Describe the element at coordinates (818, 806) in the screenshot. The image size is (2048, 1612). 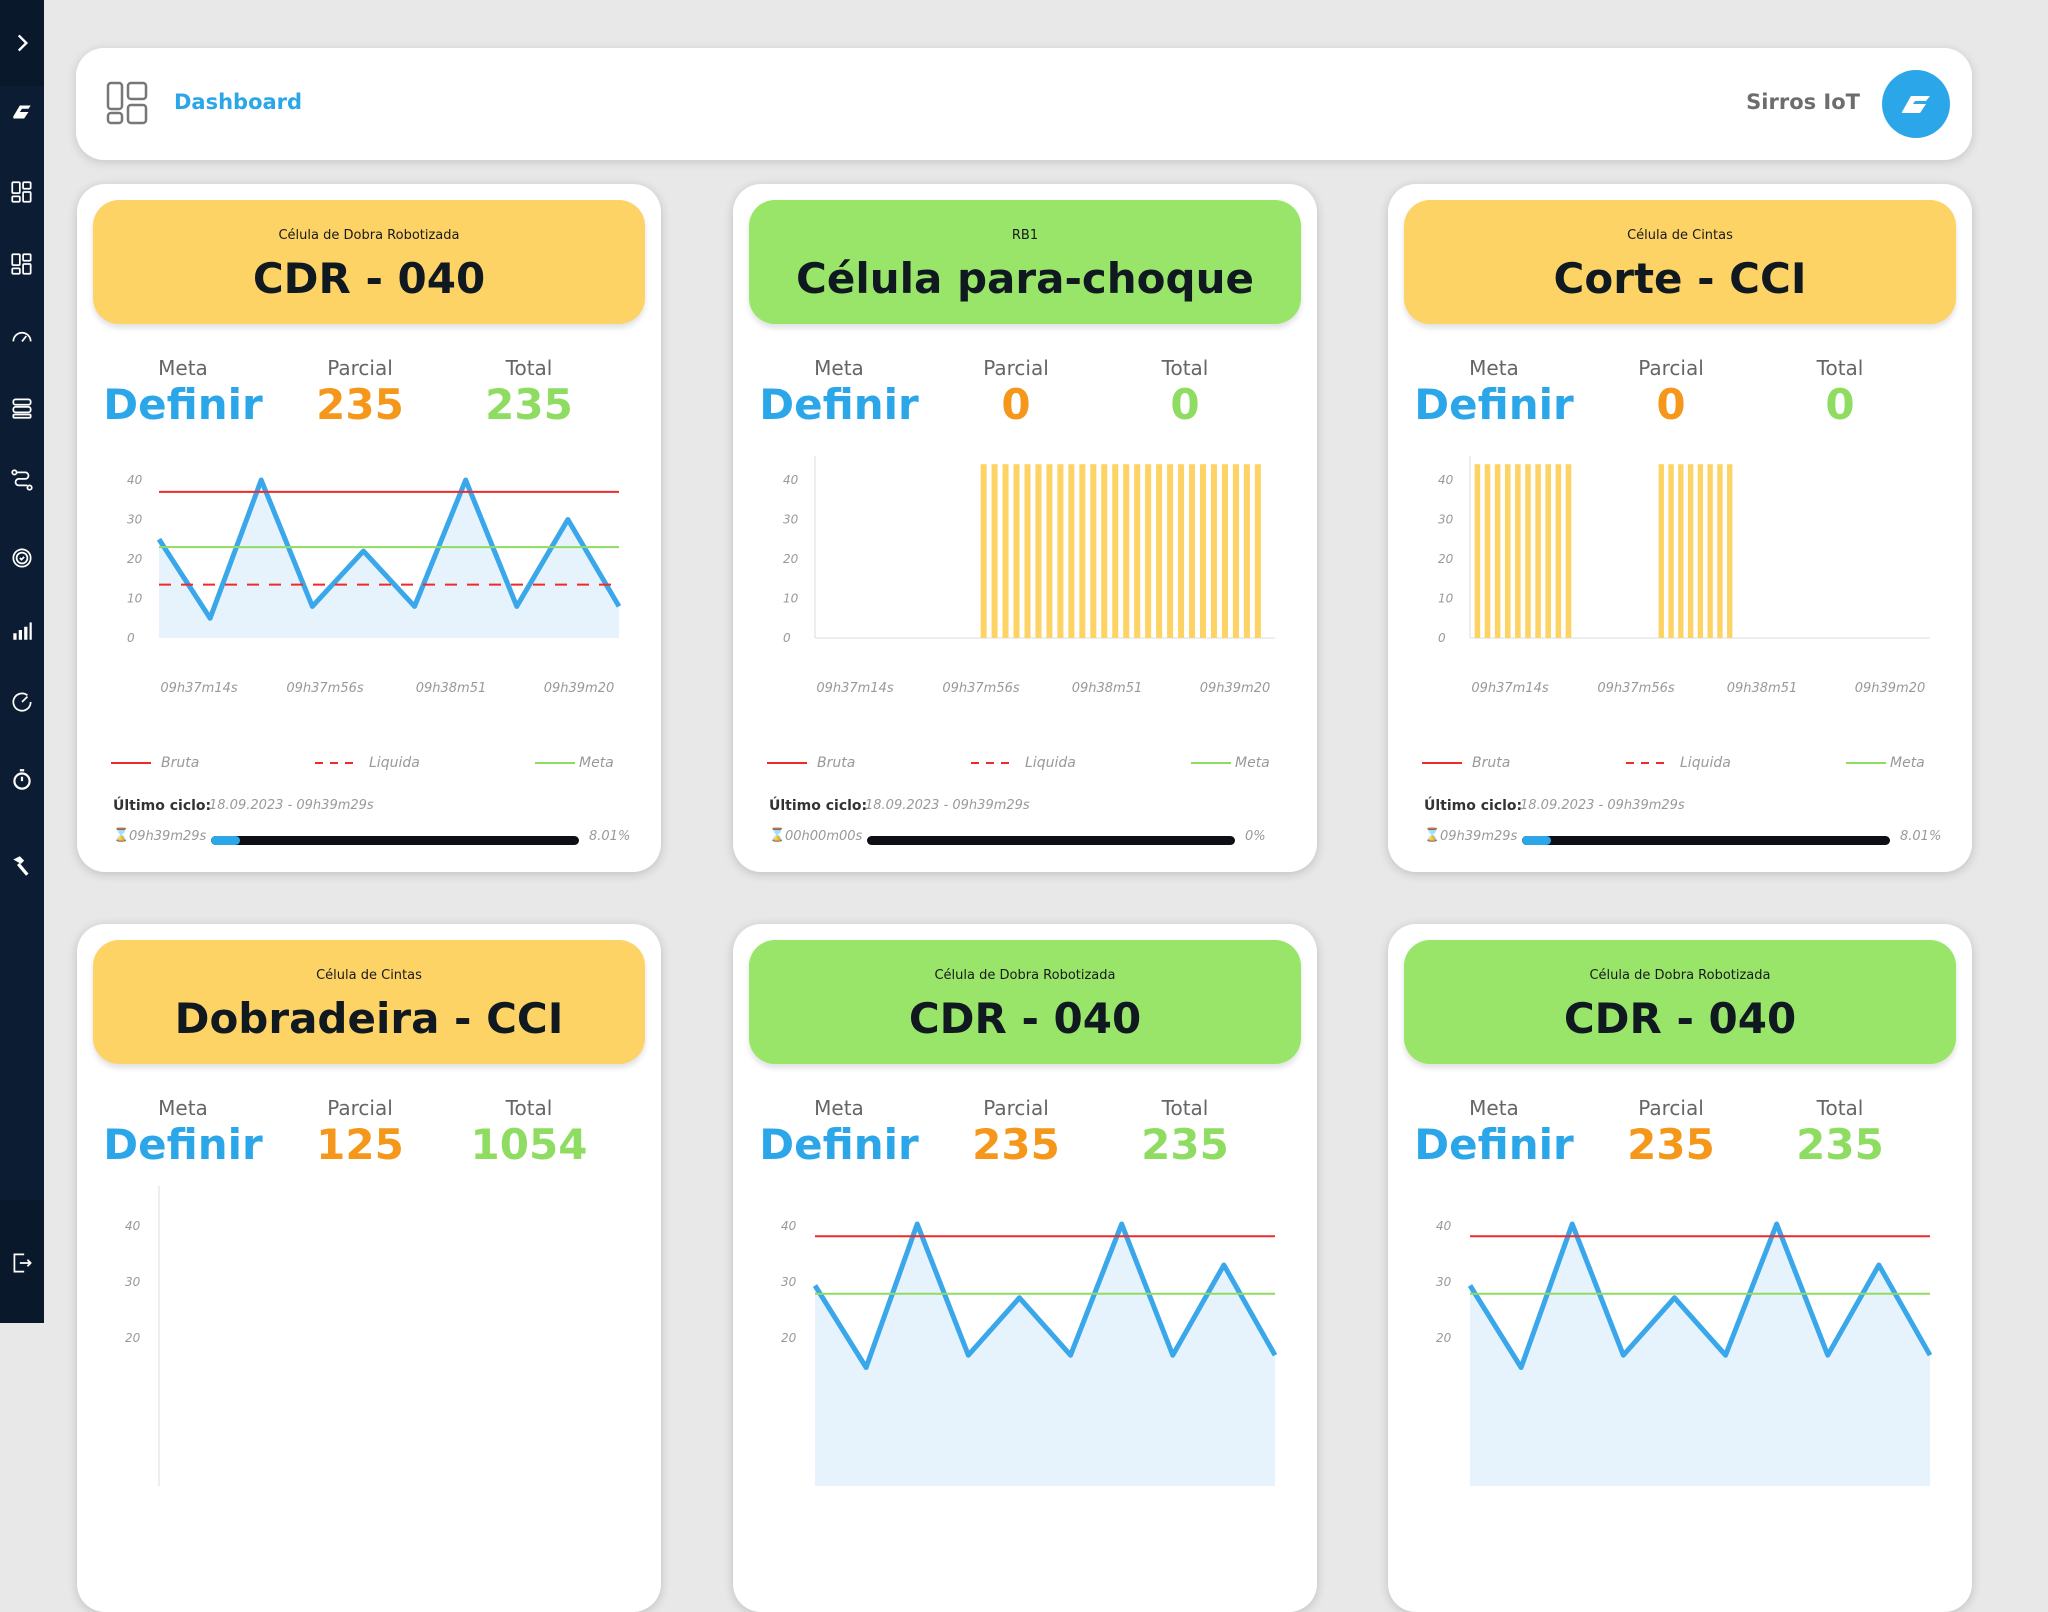
I see `last-cycle-label: Último ciclo:` at that location.